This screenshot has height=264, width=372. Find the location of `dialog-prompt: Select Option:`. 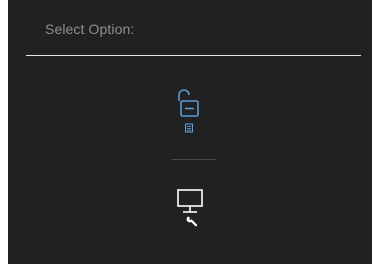

dialog-prompt: Select Option: is located at coordinates (90, 29).